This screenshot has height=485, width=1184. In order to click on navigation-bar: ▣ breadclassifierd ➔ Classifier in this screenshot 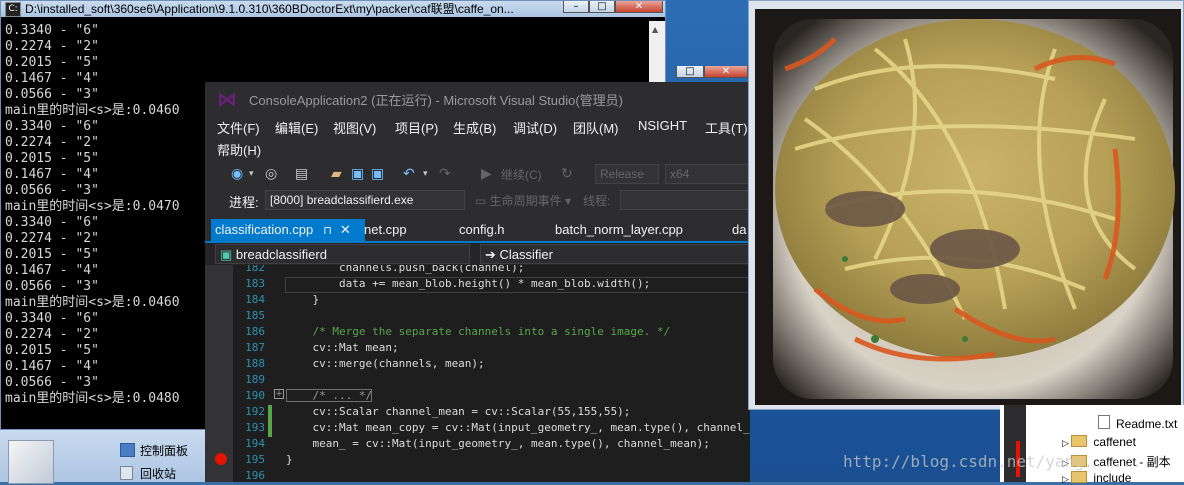, I will do `click(477, 254)`.